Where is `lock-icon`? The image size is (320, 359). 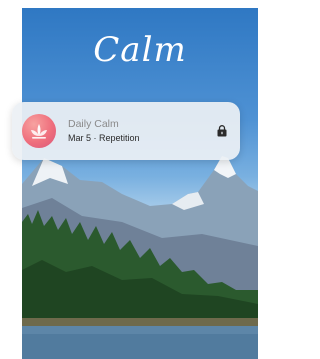 lock-icon is located at coordinates (222, 131).